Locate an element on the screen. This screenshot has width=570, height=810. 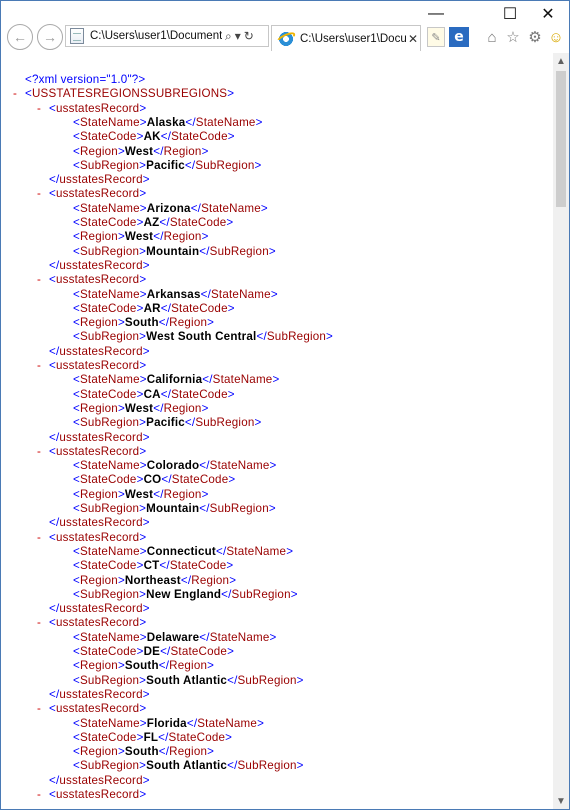
address-url: C:\Users\user1\Documents\ is located at coordinates (156, 36).